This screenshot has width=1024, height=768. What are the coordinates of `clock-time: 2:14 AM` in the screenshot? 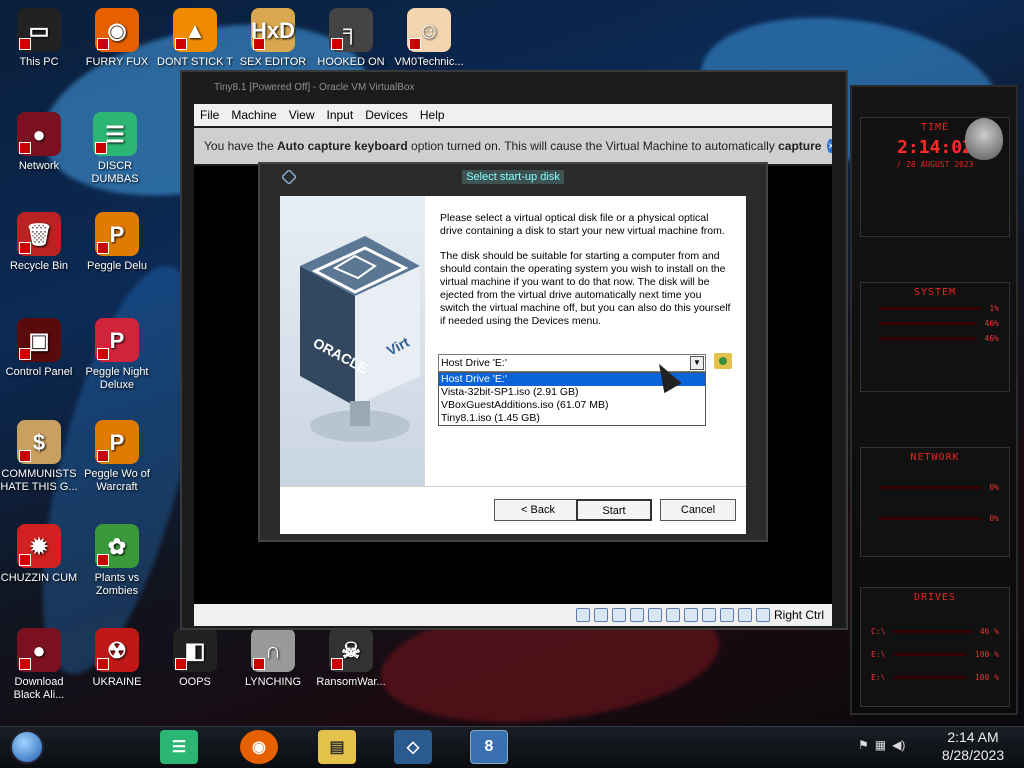 It's located at (973, 737).